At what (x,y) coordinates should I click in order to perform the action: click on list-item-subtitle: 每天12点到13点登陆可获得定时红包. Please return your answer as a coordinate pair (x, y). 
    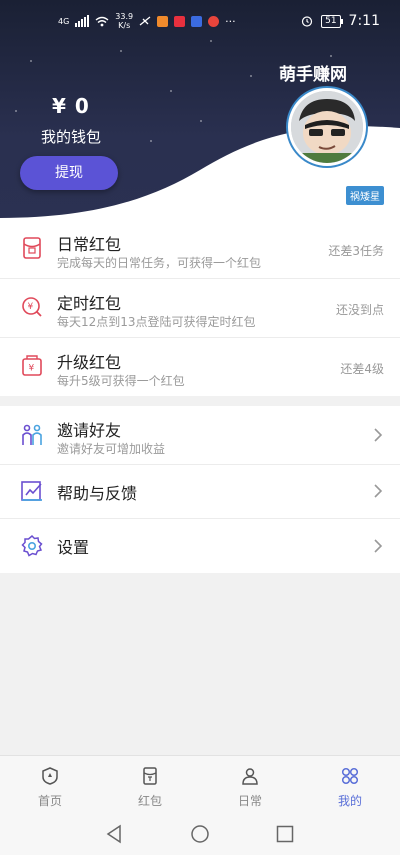
    Looking at the image, I should click on (156, 322).